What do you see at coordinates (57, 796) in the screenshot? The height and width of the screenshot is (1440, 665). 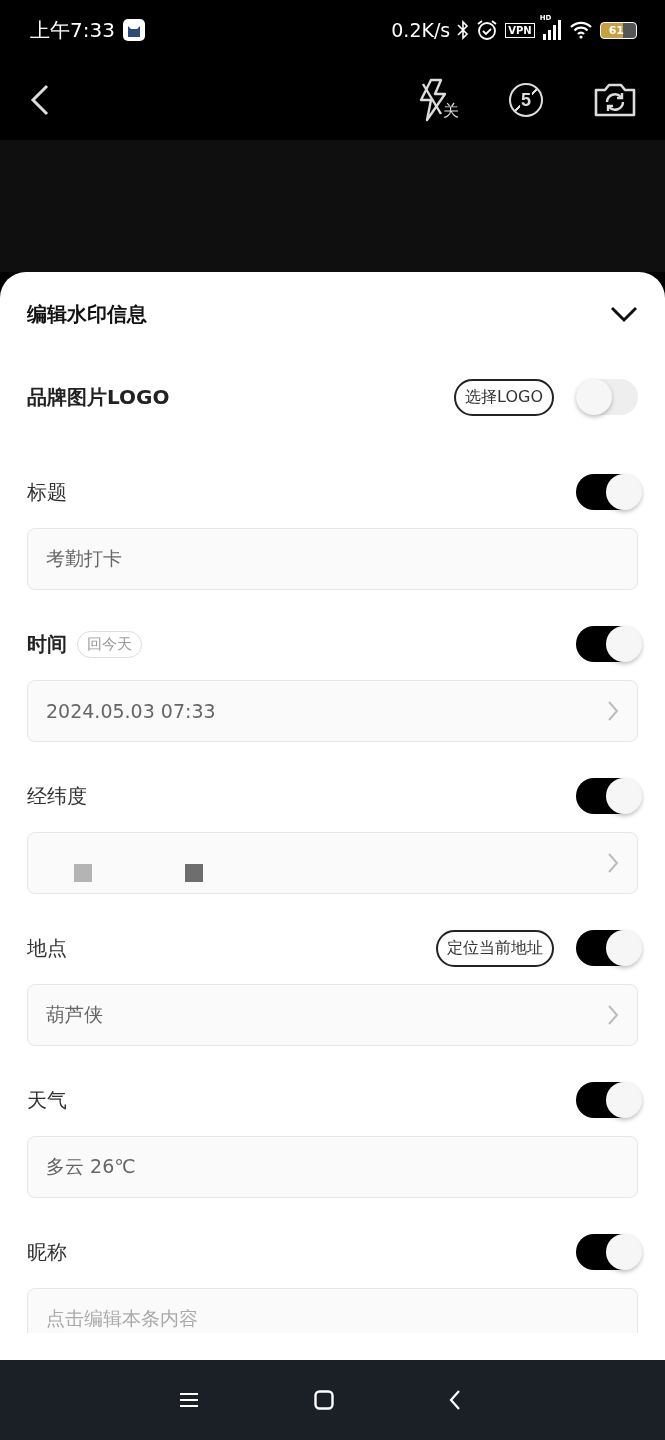 I see `field-label: 经纬度` at bounding box center [57, 796].